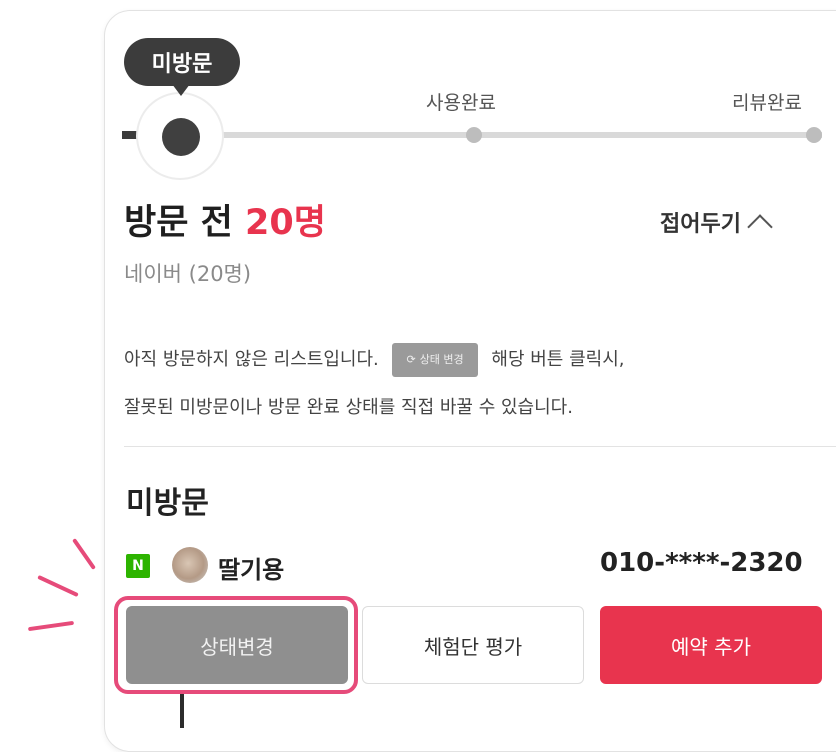  Describe the element at coordinates (138, 566) in the screenshot. I see `naver-badge-icon: N` at that location.